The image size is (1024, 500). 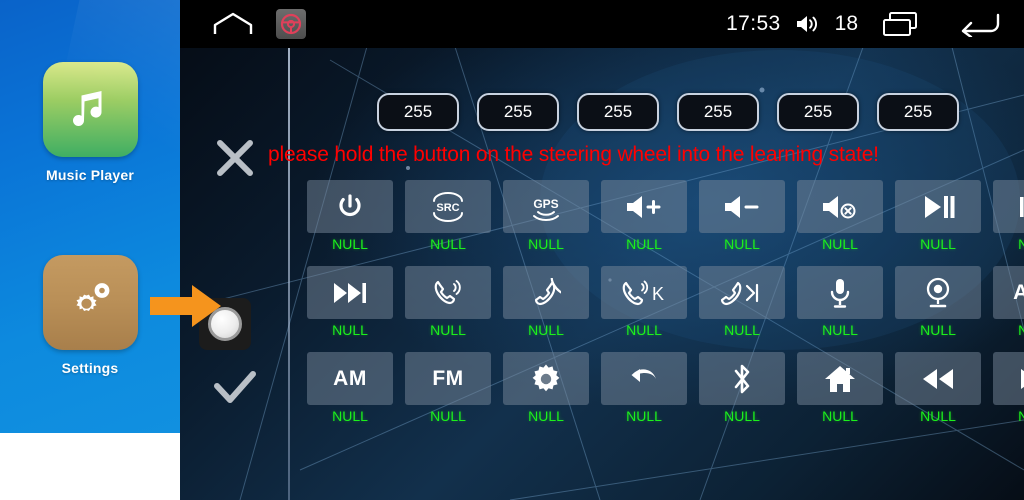 I want to click on next-track-icon, so click(x=350, y=292).